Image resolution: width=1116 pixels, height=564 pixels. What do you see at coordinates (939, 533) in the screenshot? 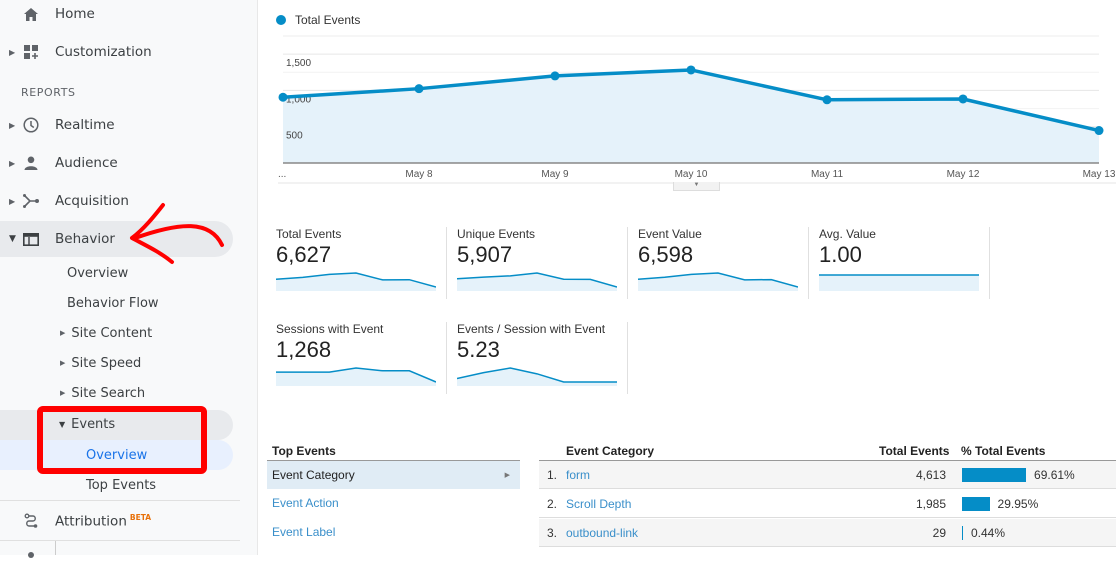
I see `total-events-value: 29` at bounding box center [939, 533].